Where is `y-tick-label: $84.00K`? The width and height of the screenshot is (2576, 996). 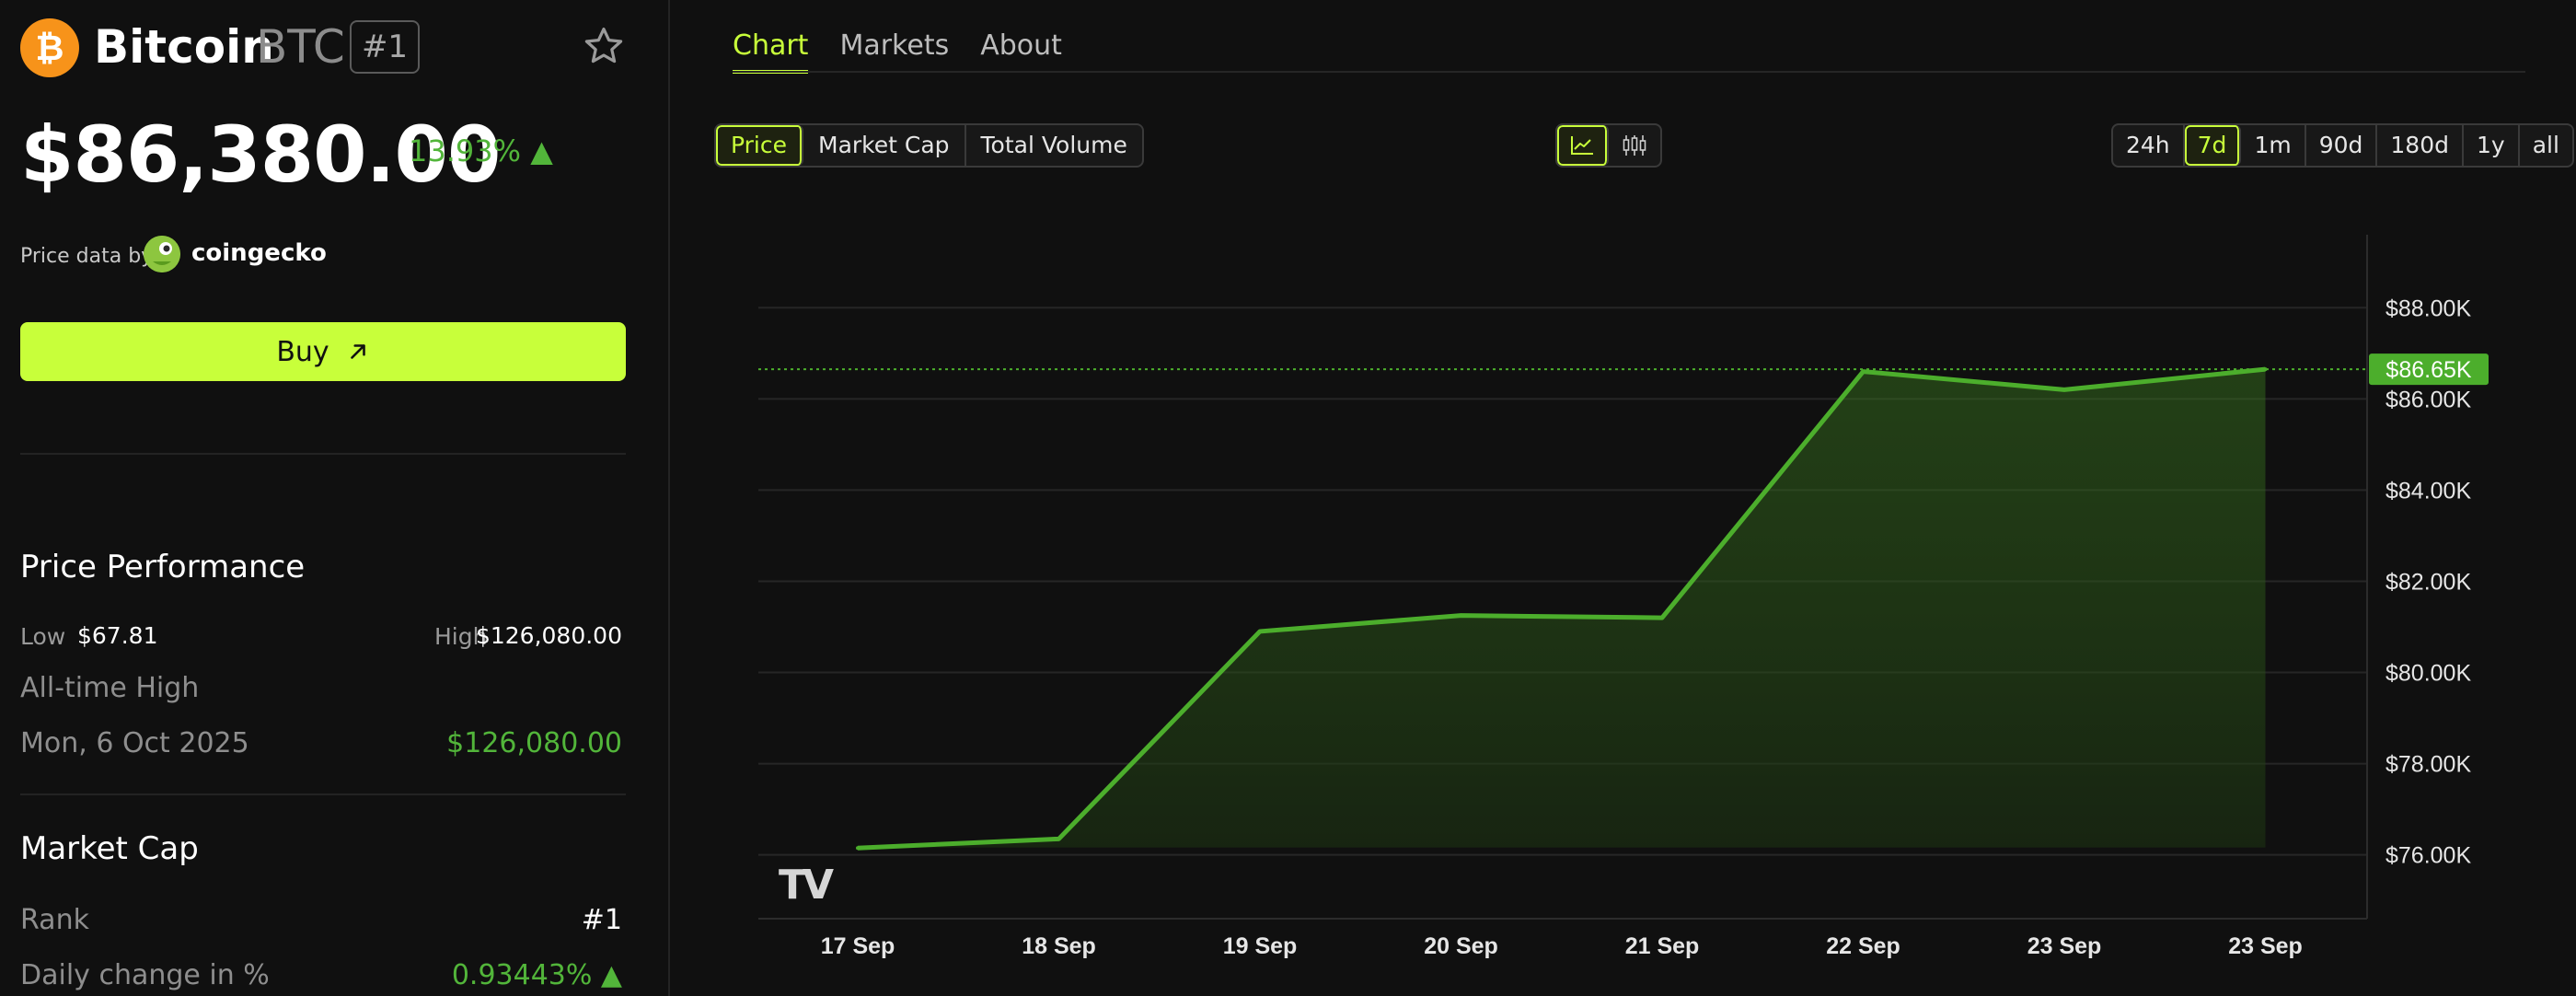 y-tick-label: $84.00K is located at coordinates (2428, 491).